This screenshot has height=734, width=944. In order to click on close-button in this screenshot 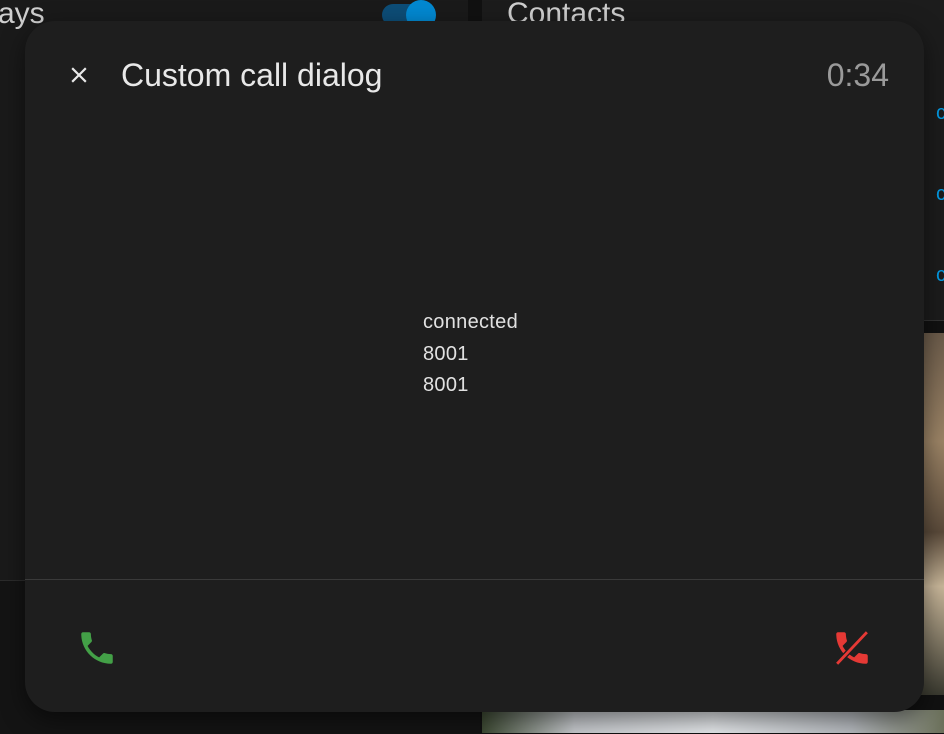, I will do `click(79, 75)`.